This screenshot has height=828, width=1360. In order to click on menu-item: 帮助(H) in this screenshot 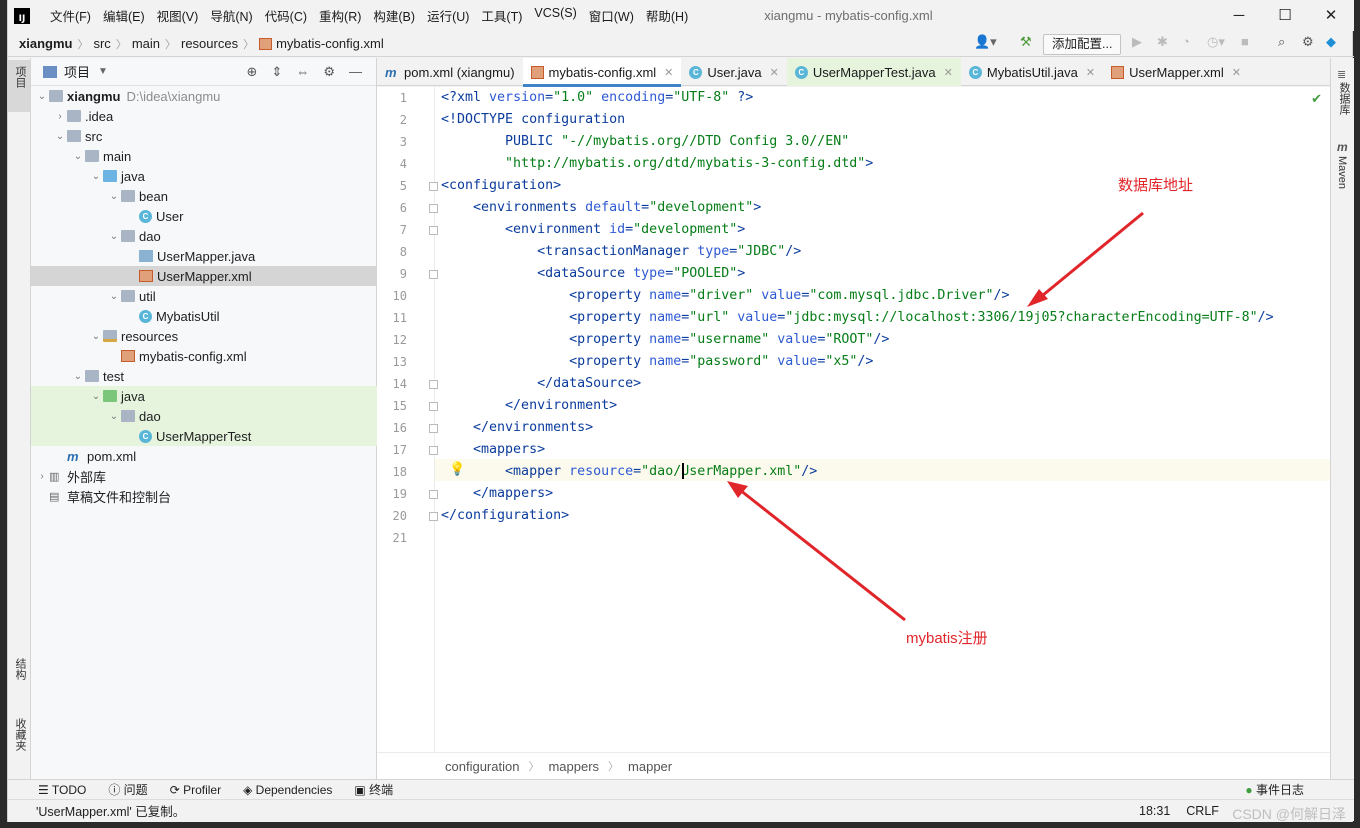, I will do `click(667, 15)`.